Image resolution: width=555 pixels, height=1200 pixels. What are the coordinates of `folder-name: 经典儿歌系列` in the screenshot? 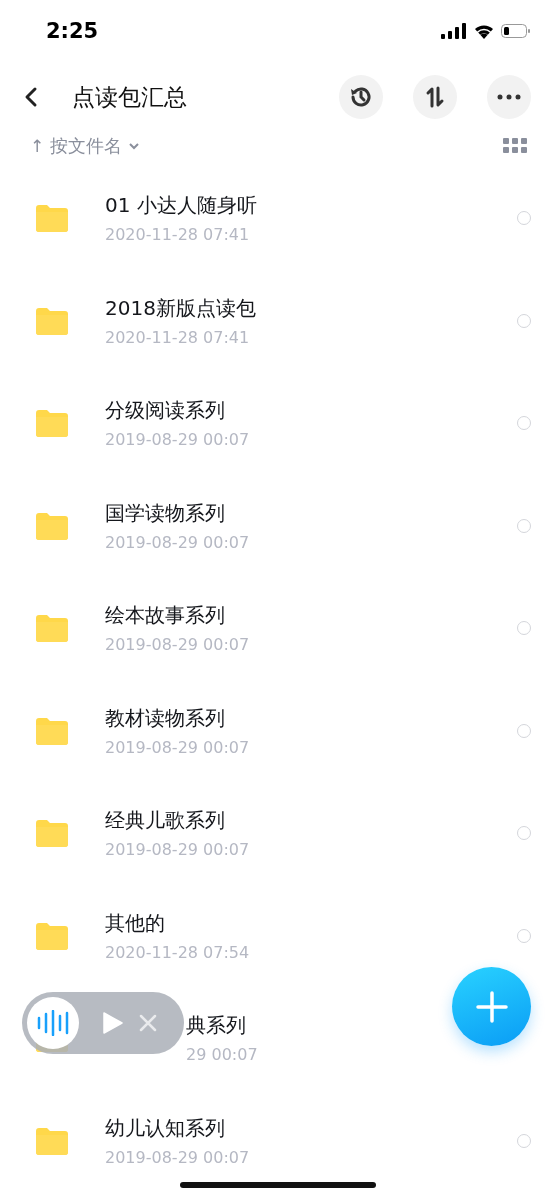 It's located at (165, 821).